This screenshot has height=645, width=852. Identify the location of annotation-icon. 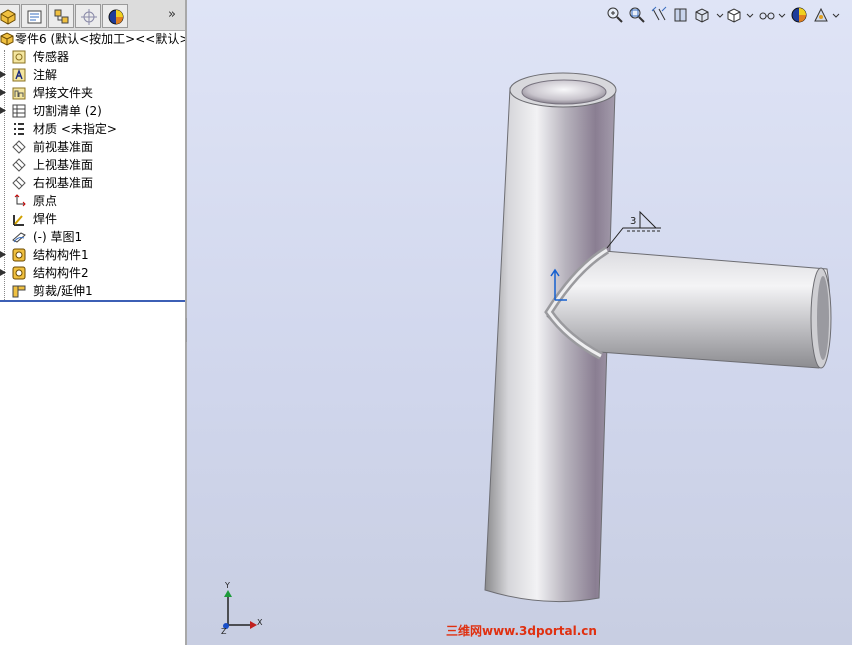
(19, 75).